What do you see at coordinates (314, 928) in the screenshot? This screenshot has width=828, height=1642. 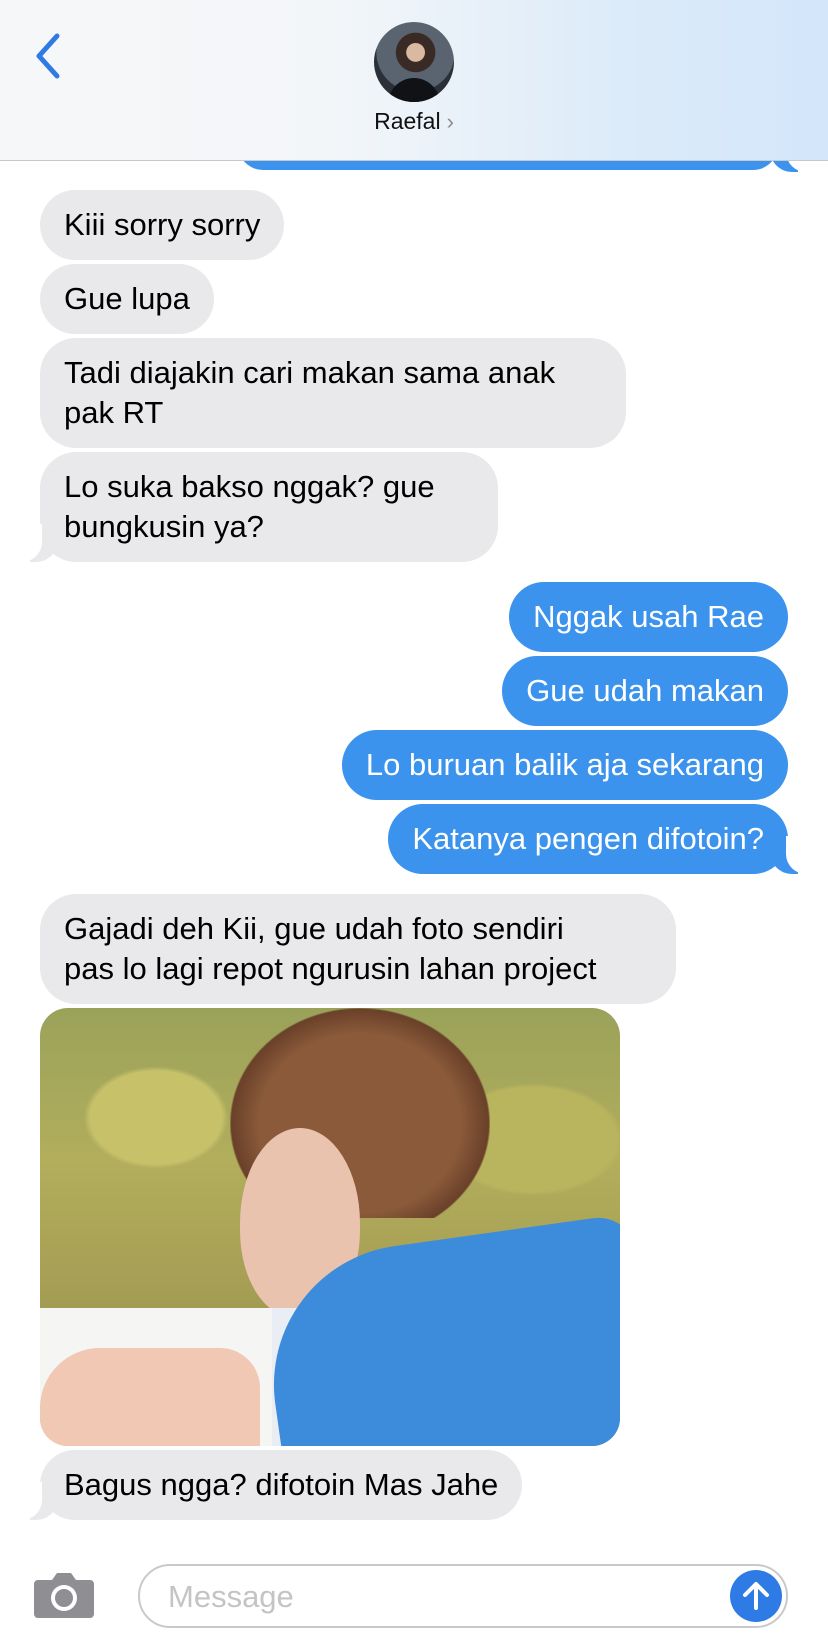 I see `message-text-line: Gajadi deh Kii, gue udah foto sendiri` at bounding box center [314, 928].